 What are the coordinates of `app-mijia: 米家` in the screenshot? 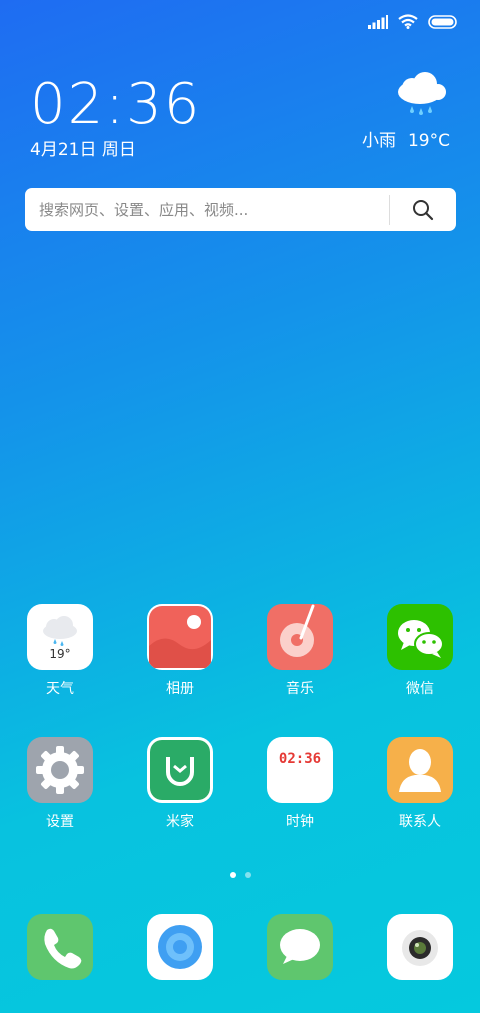 It's located at (180, 784).